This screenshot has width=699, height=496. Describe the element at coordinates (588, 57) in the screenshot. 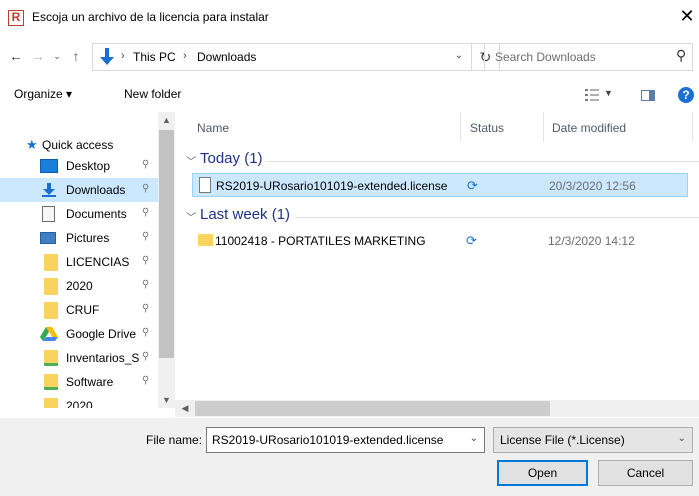

I see `search-input: Search Downloads ⚲` at that location.